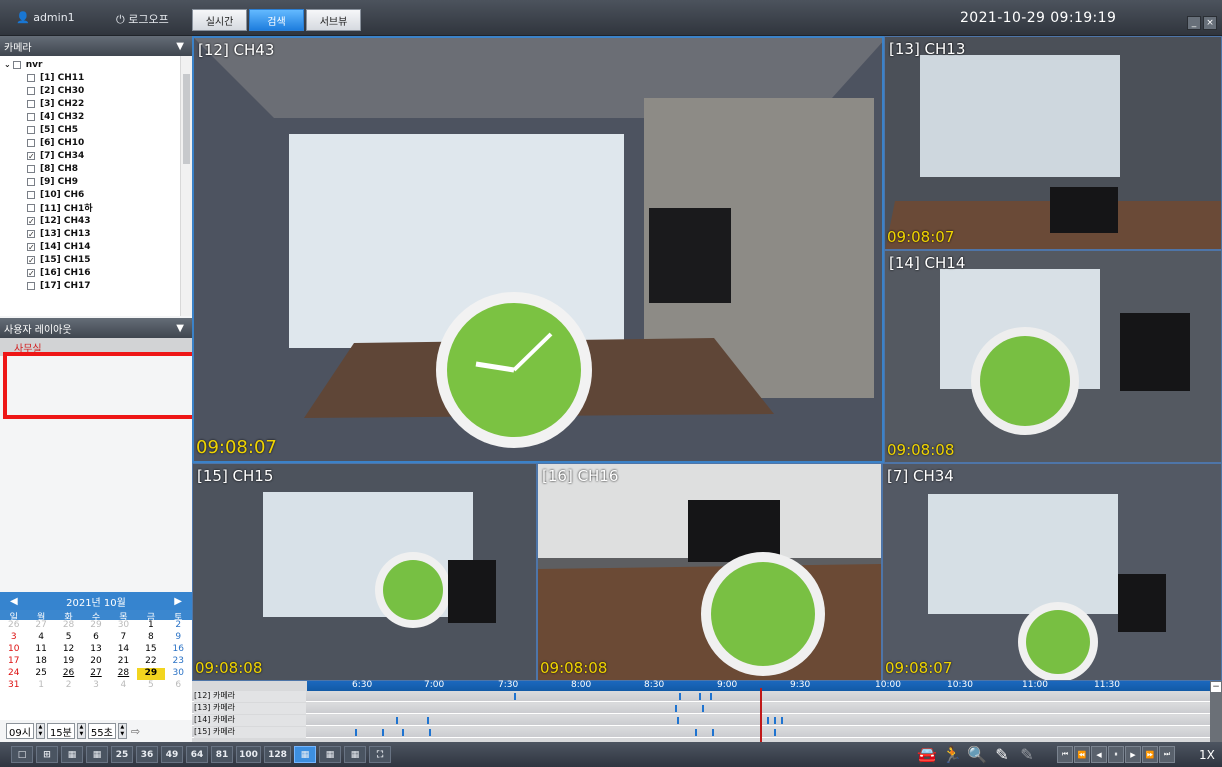  What do you see at coordinates (123, 650) in the screenshot?
I see `day: 14` at bounding box center [123, 650].